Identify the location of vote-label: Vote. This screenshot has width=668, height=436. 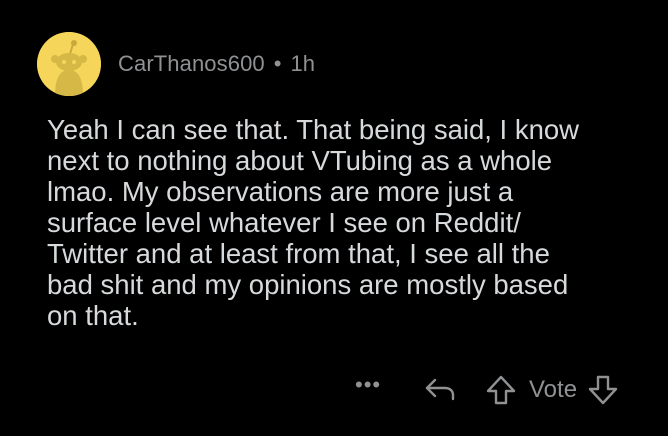
(553, 389).